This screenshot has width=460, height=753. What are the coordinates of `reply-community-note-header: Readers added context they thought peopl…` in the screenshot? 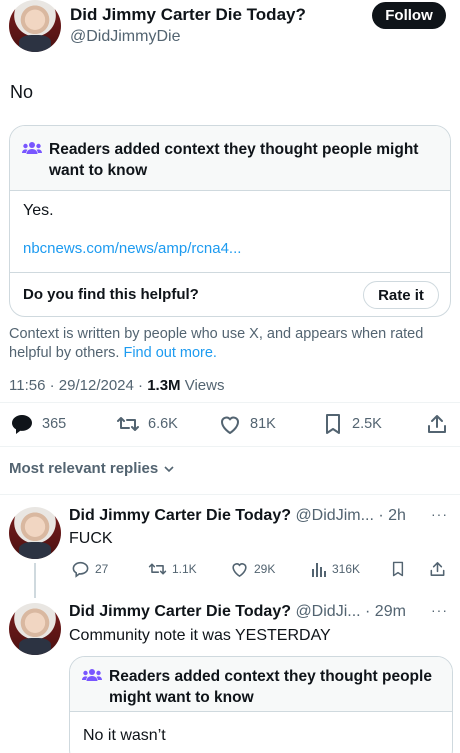 It's located at (261, 684).